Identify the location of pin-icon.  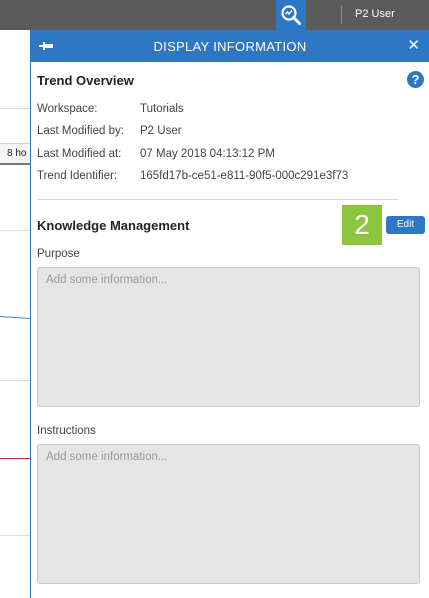
(46, 46).